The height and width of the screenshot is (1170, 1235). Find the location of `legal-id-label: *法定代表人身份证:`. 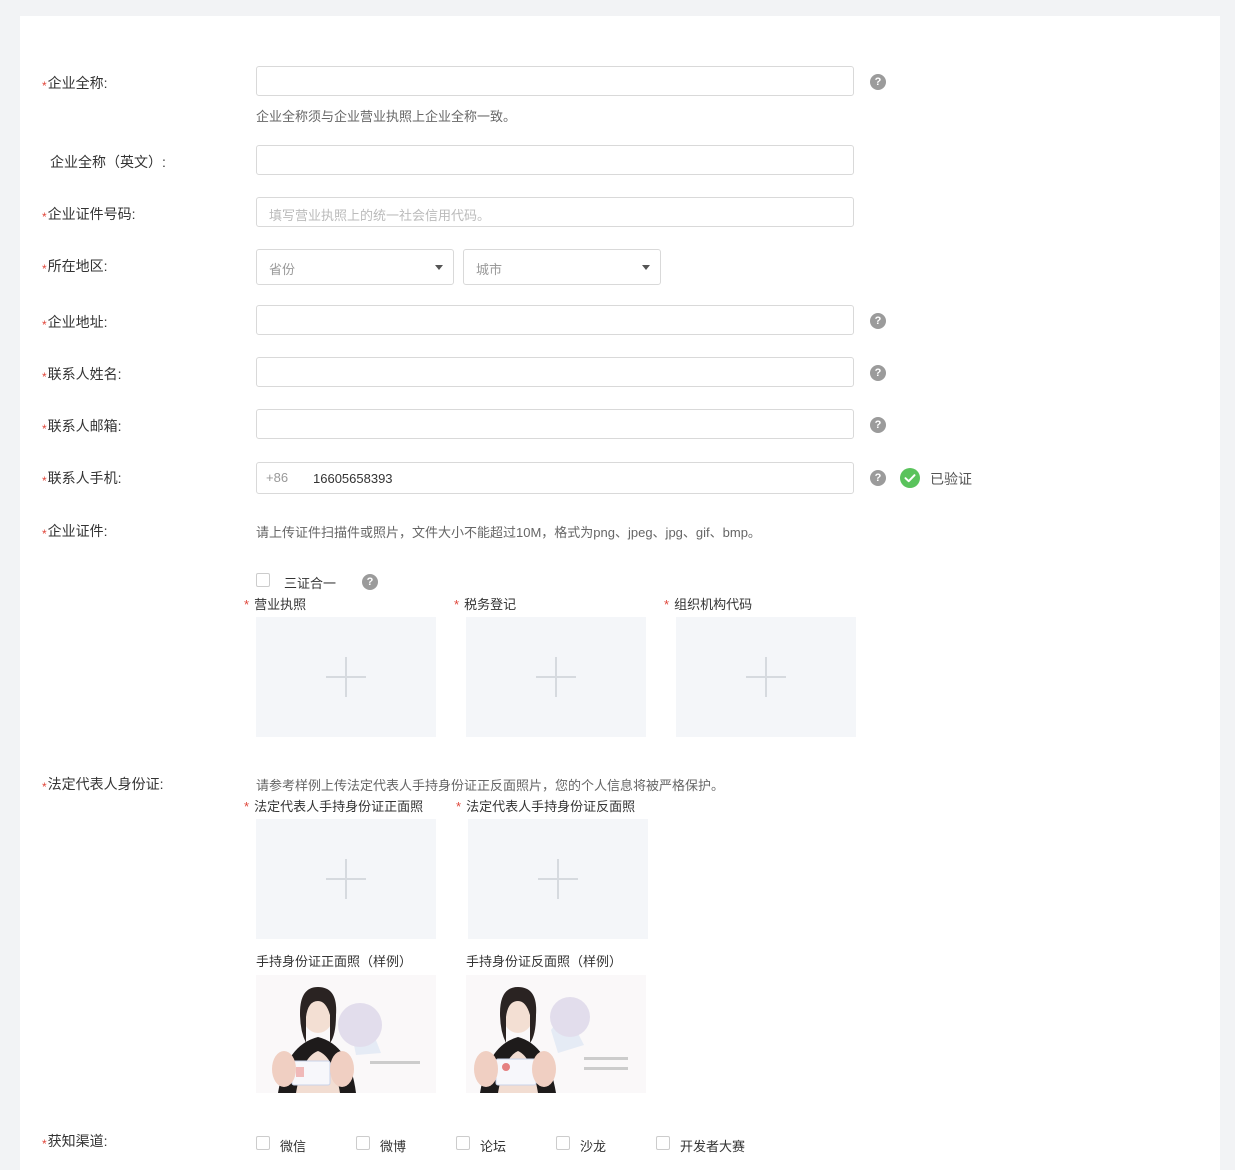

legal-id-label: *法定代表人身份证: is located at coordinates (103, 785).